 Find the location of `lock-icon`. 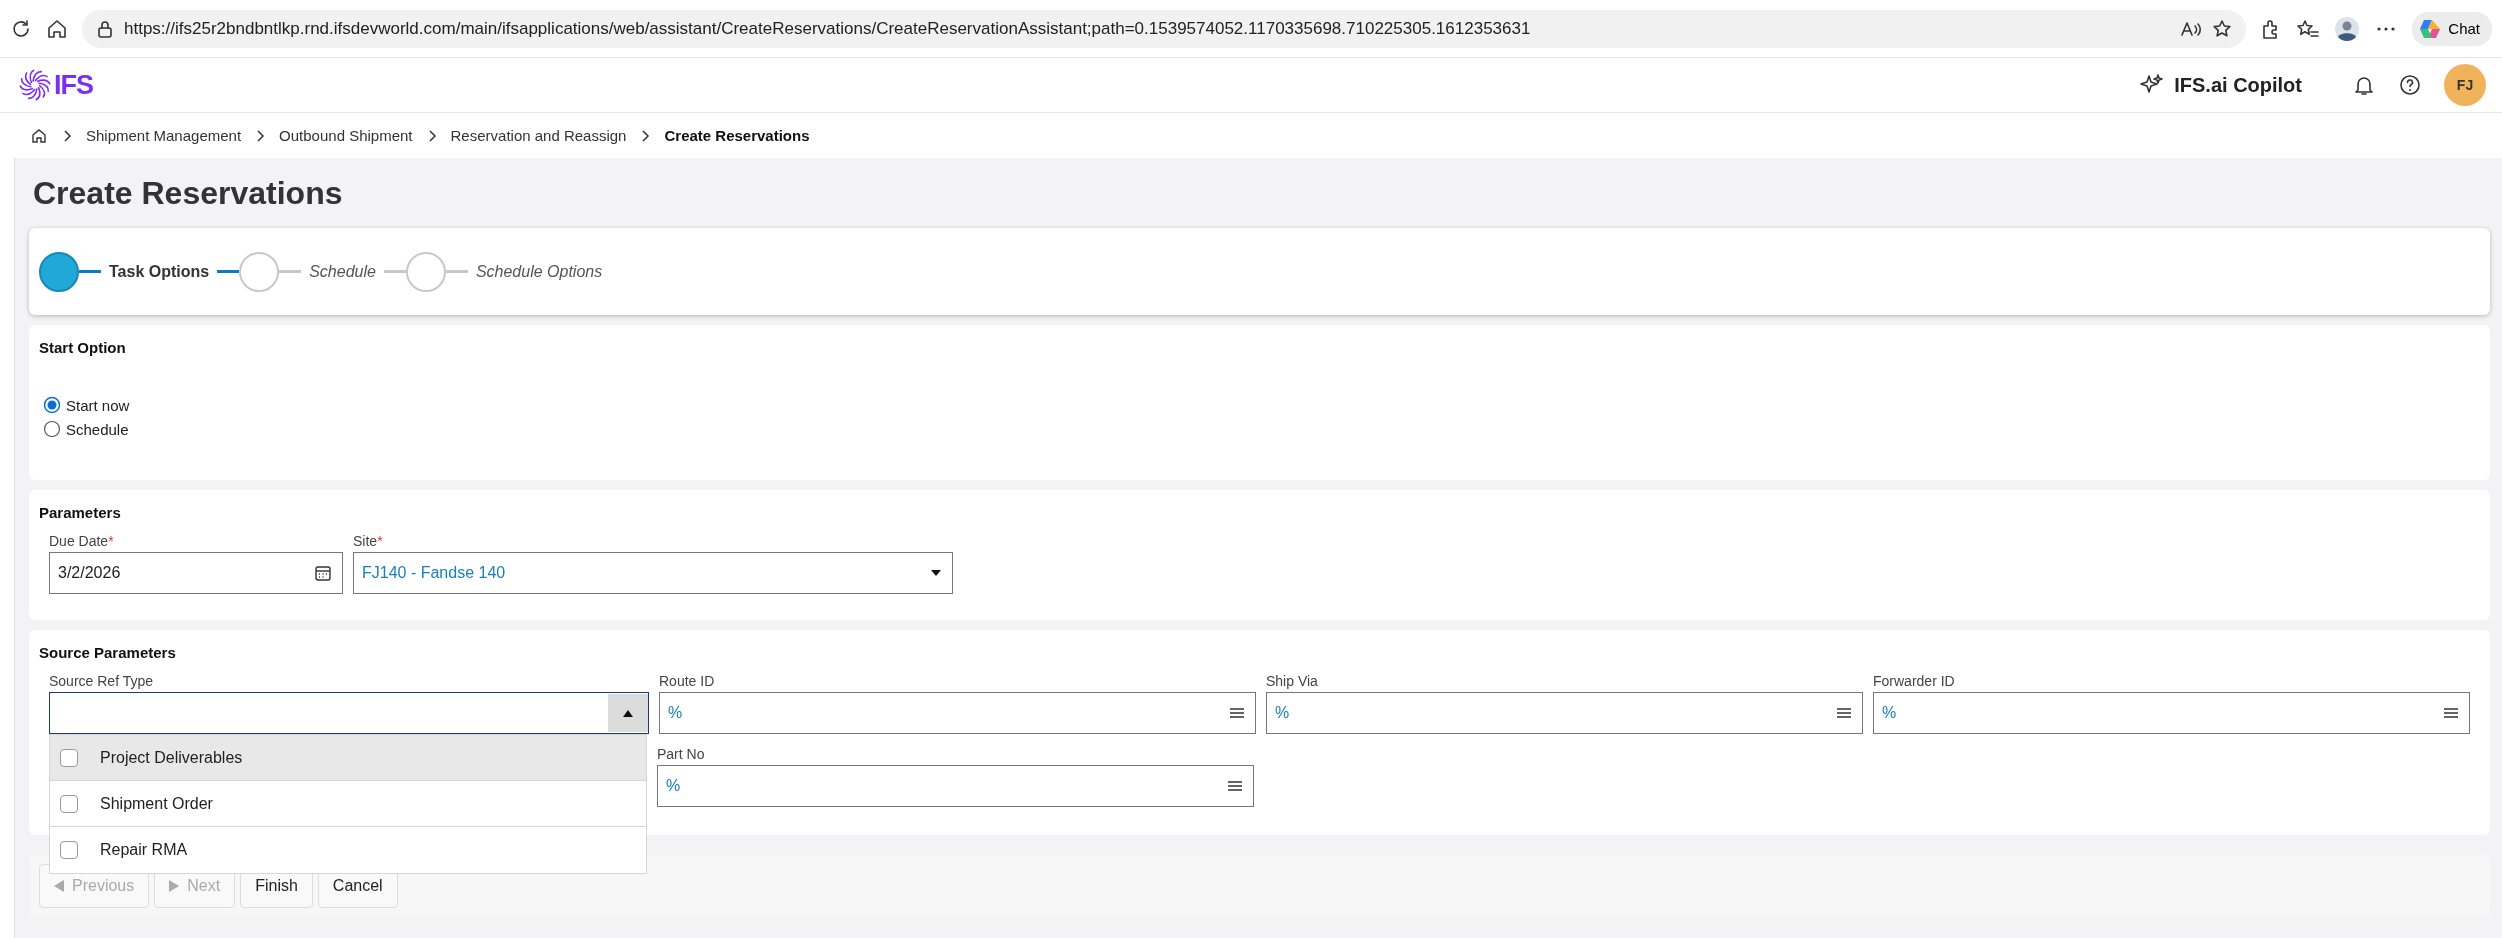

lock-icon is located at coordinates (105, 28).